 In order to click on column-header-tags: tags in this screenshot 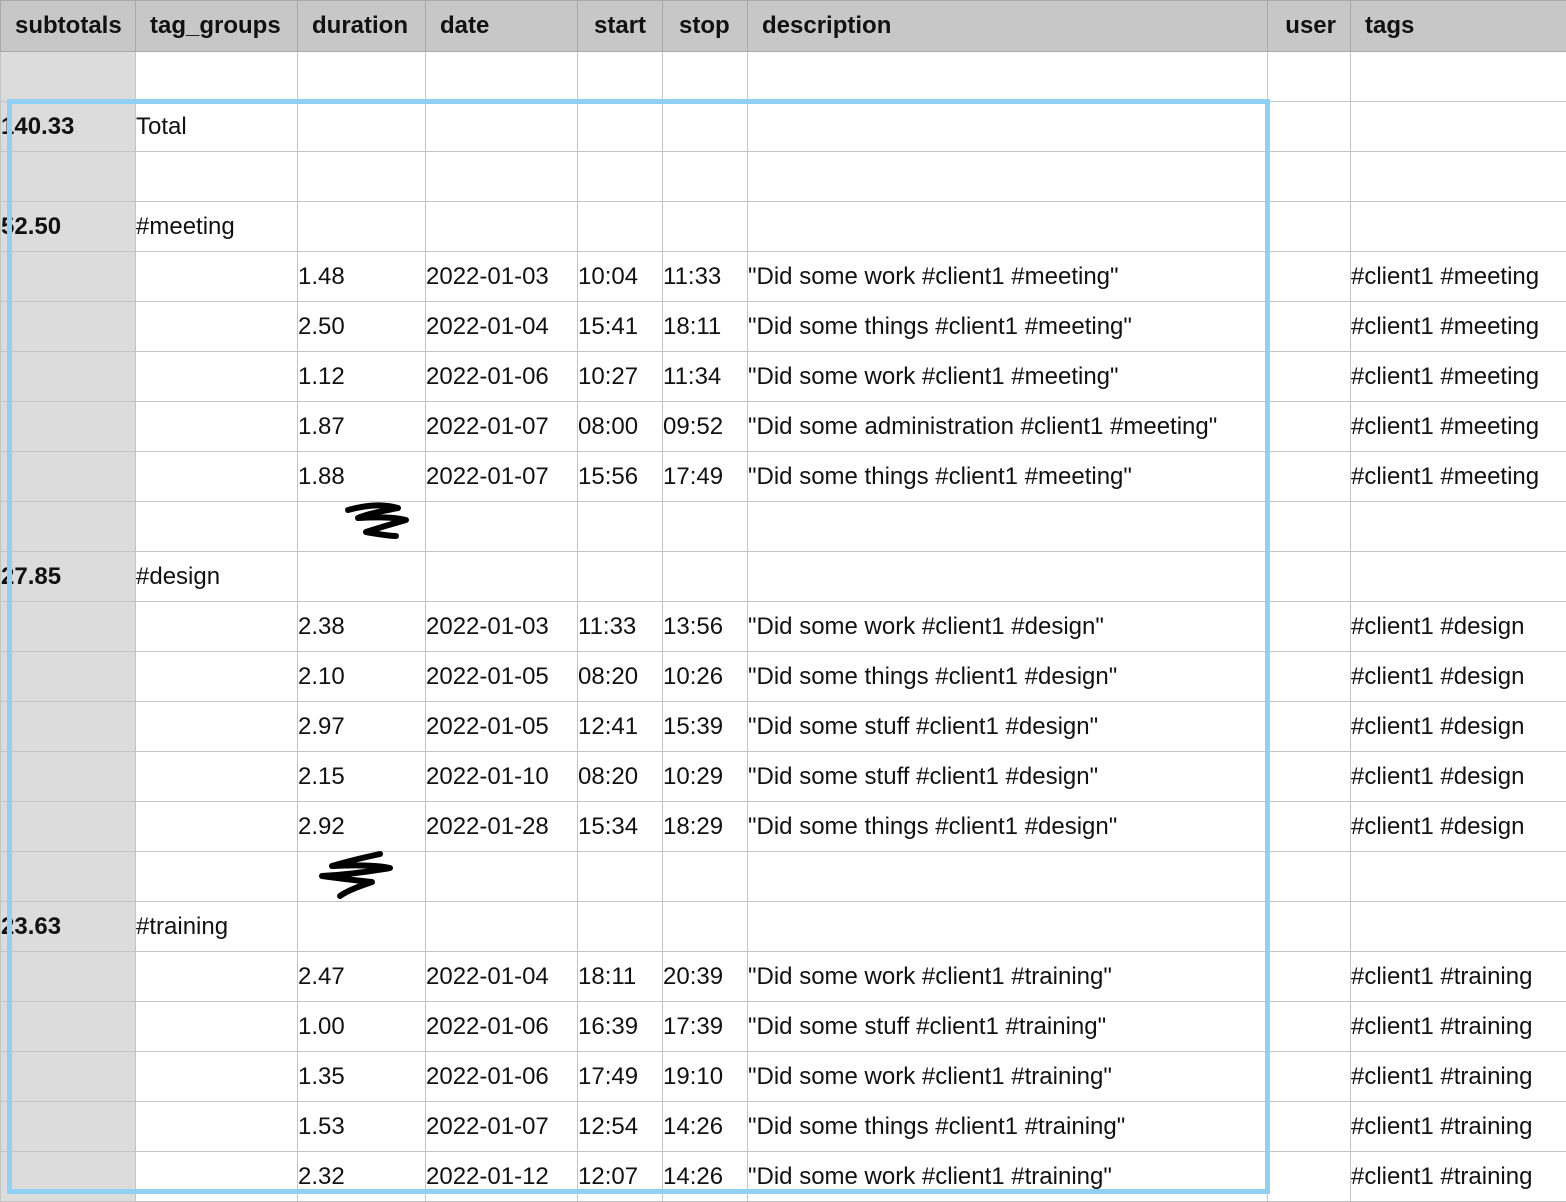, I will do `click(1458, 26)`.